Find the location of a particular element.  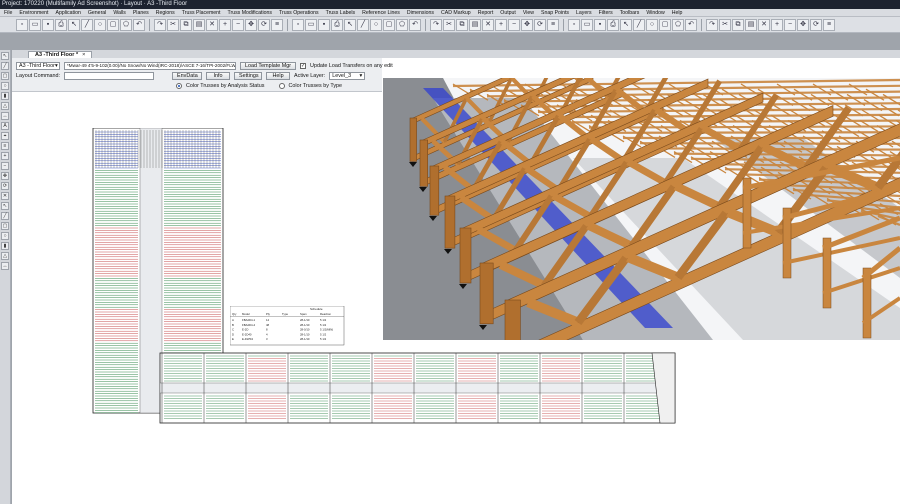

menu-truss-operations: Truss Operations is located at coordinates (299, 13).